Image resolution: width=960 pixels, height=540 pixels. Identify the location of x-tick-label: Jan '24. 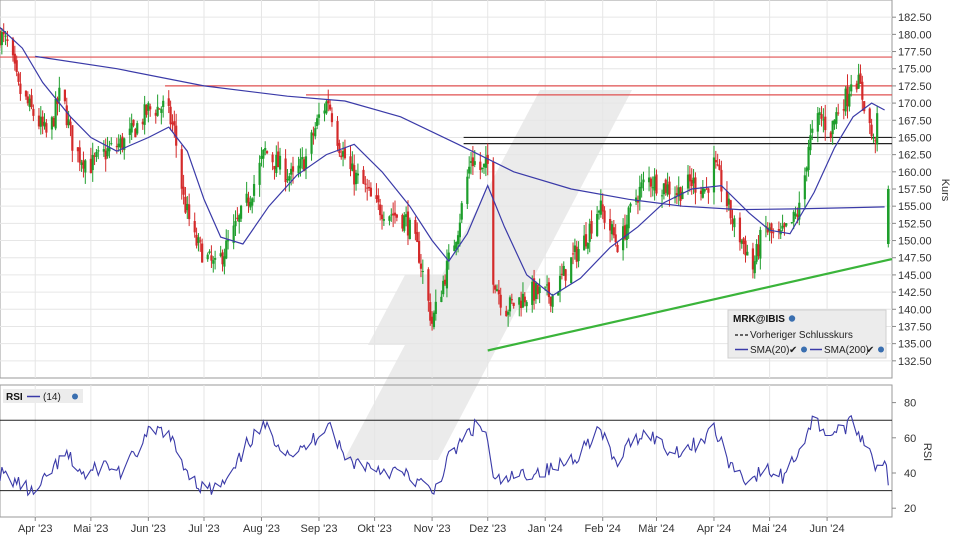
(545, 529).